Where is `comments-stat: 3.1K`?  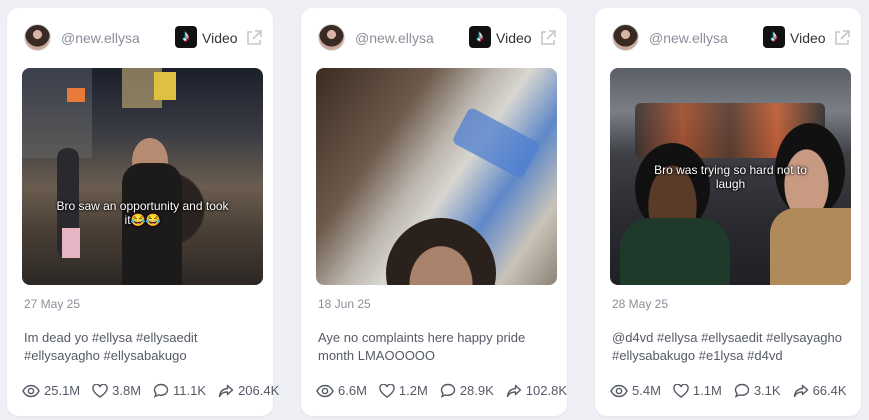 comments-stat: 3.1K is located at coordinates (757, 390).